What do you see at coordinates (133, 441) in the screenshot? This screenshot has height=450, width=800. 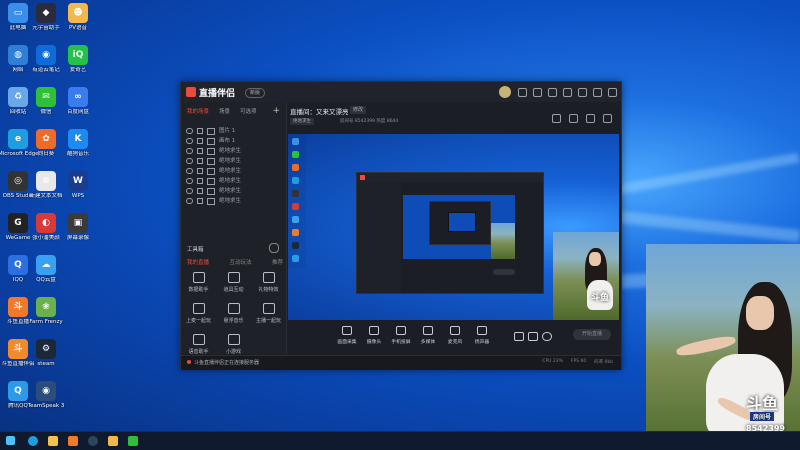 I see `wechat-taskbar-icon` at bounding box center [133, 441].